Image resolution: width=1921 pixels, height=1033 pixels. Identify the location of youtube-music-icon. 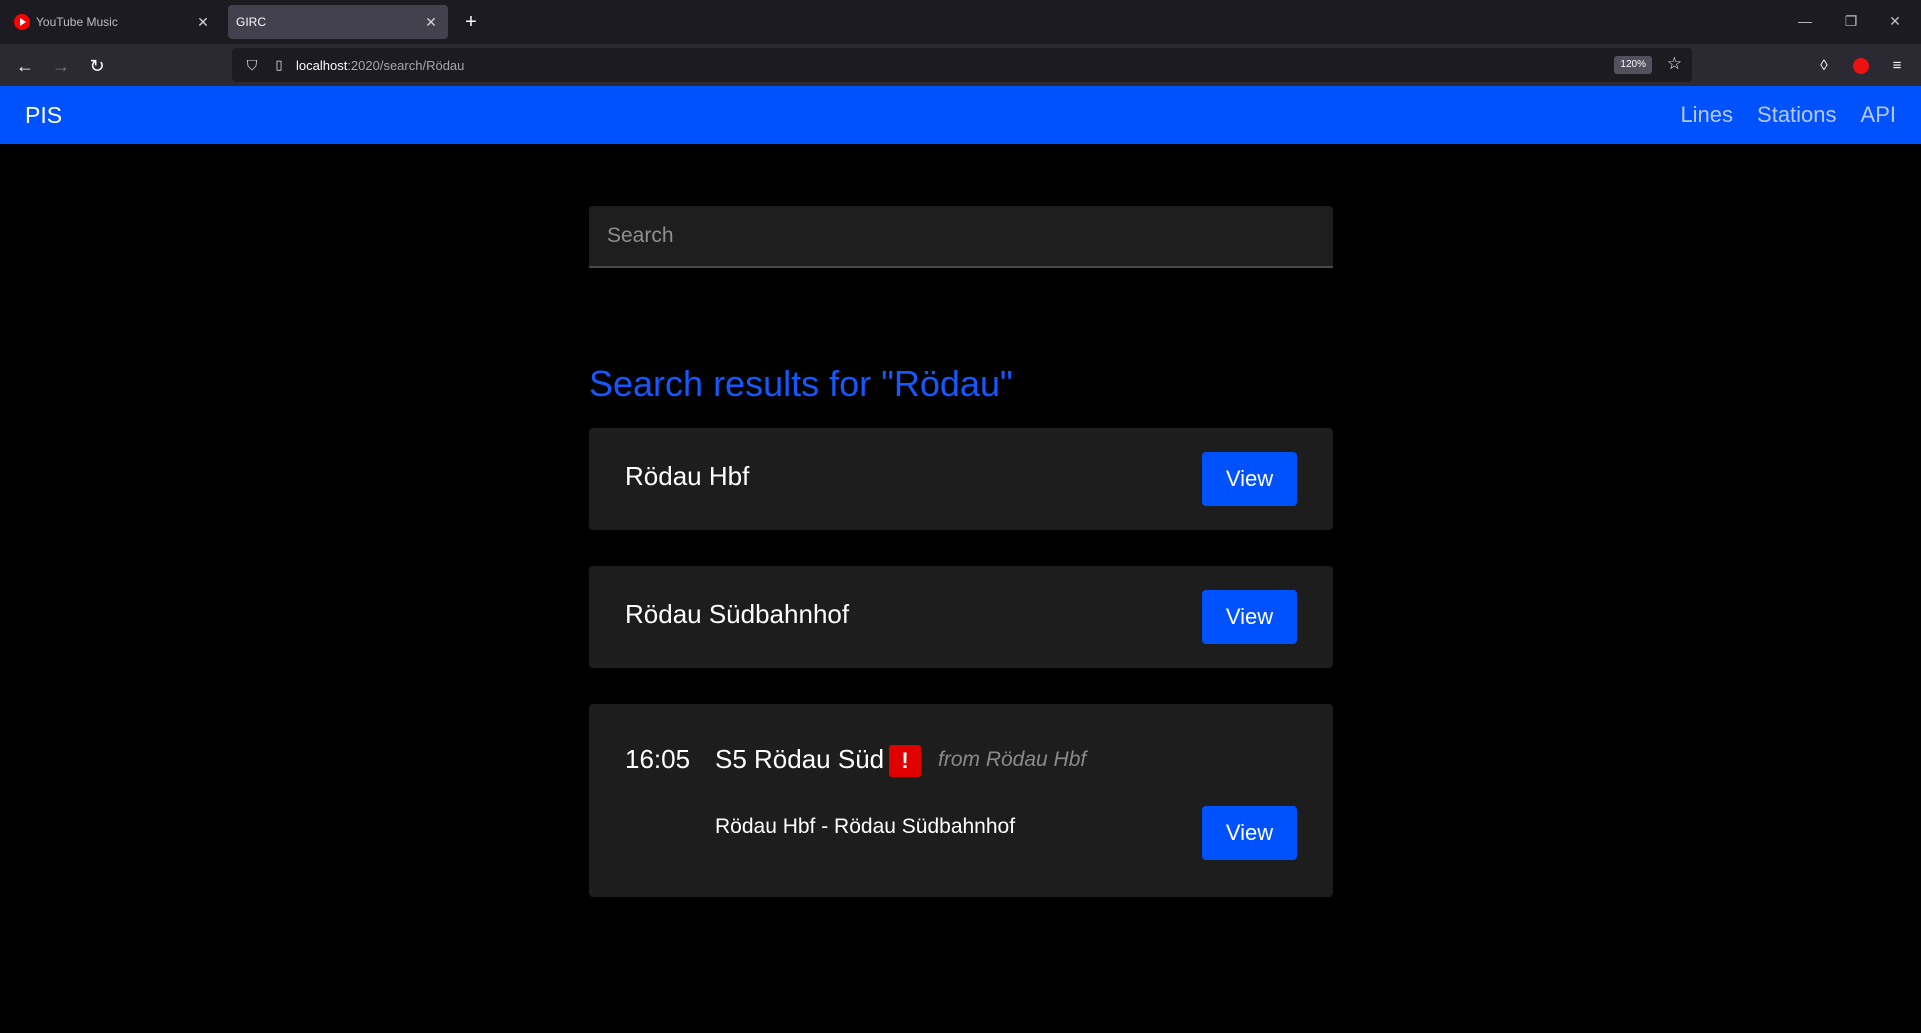
(22, 22).